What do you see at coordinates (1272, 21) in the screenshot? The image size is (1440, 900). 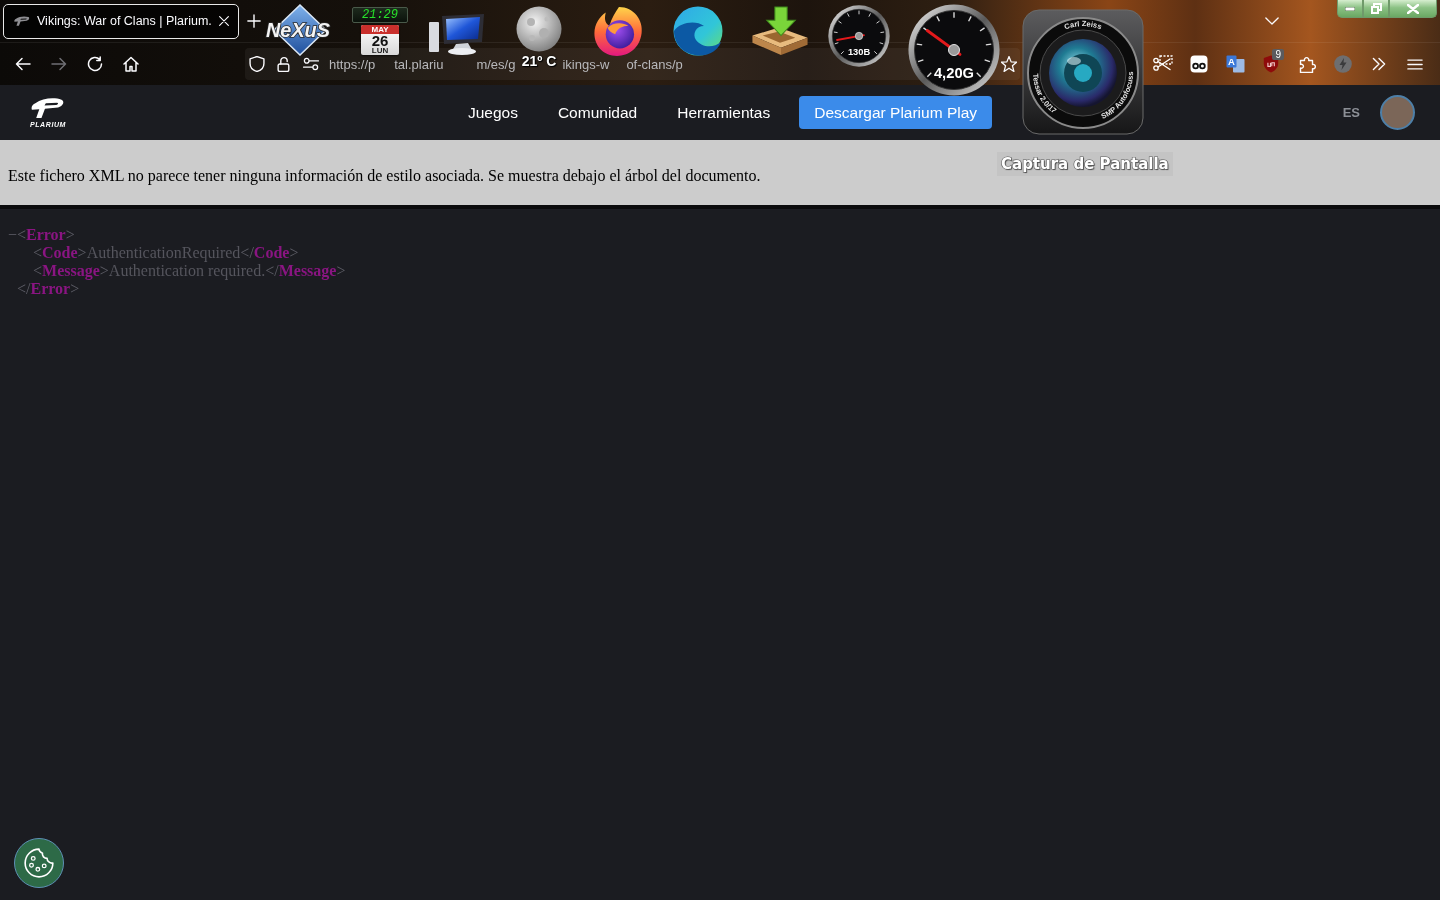 I see `chevron-down-icon` at bounding box center [1272, 21].